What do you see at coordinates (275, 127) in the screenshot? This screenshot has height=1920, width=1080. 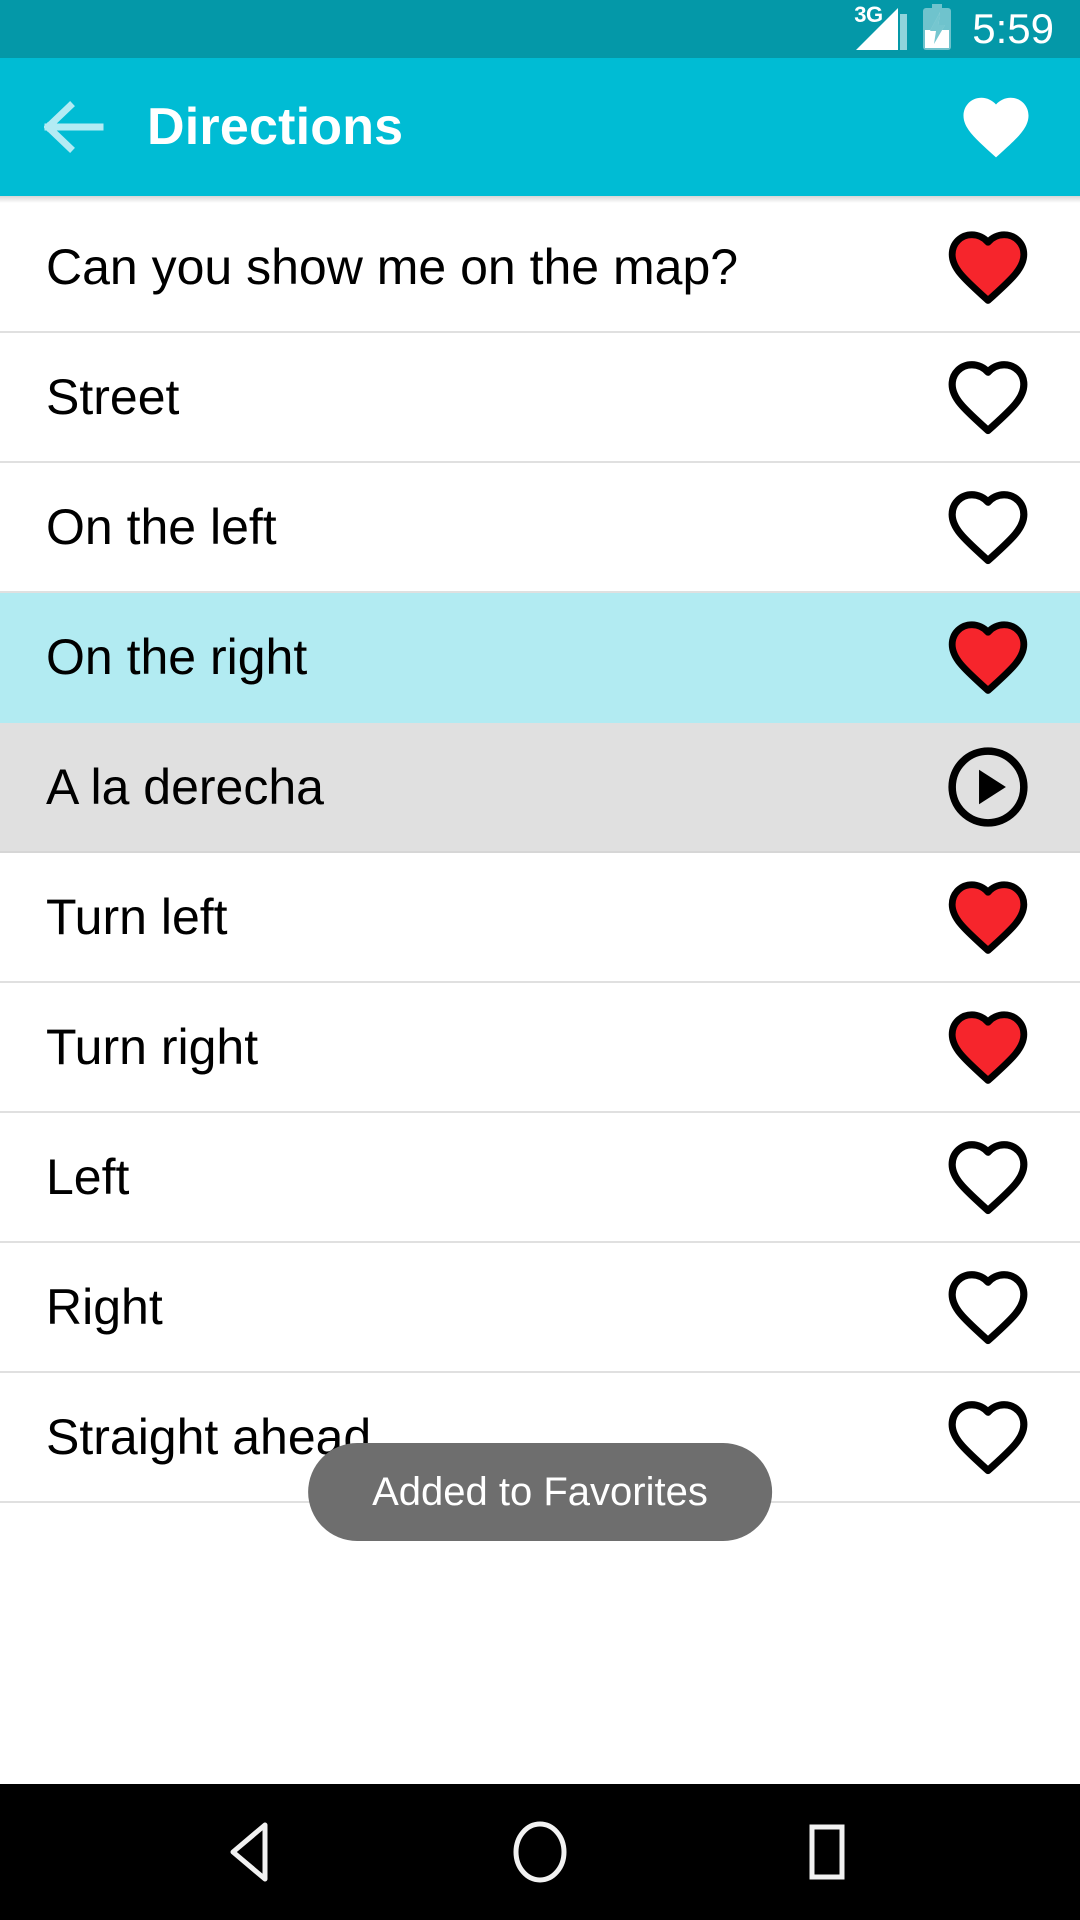 I see `page-title: Directions` at bounding box center [275, 127].